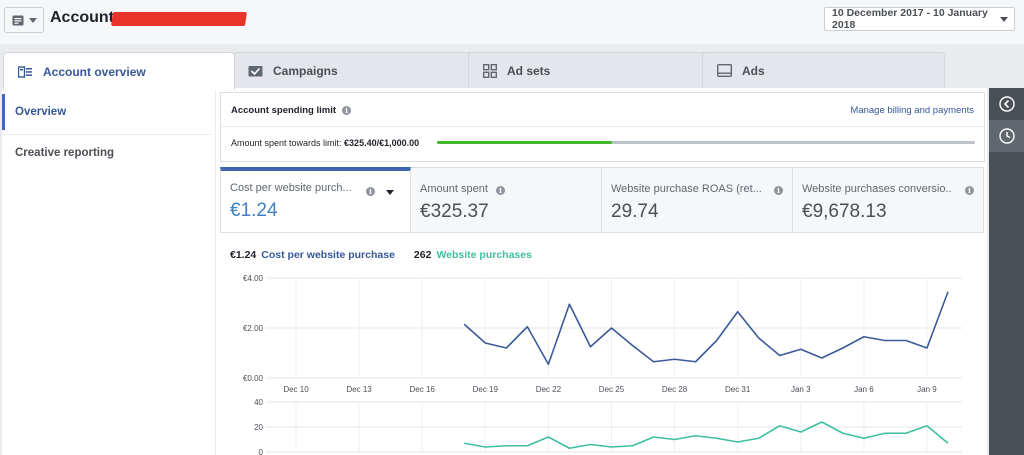 The image size is (1024, 455). What do you see at coordinates (589, 70) in the screenshot?
I see `tab-ad-sets: Ad sets` at bounding box center [589, 70].